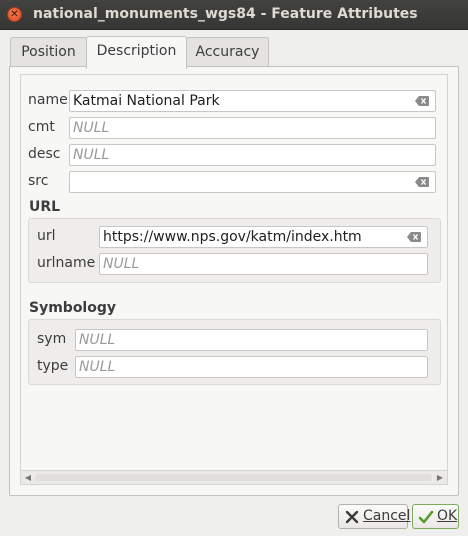 The width and height of the screenshot is (468, 536). I want to click on sym-field: NULL, so click(251, 340).